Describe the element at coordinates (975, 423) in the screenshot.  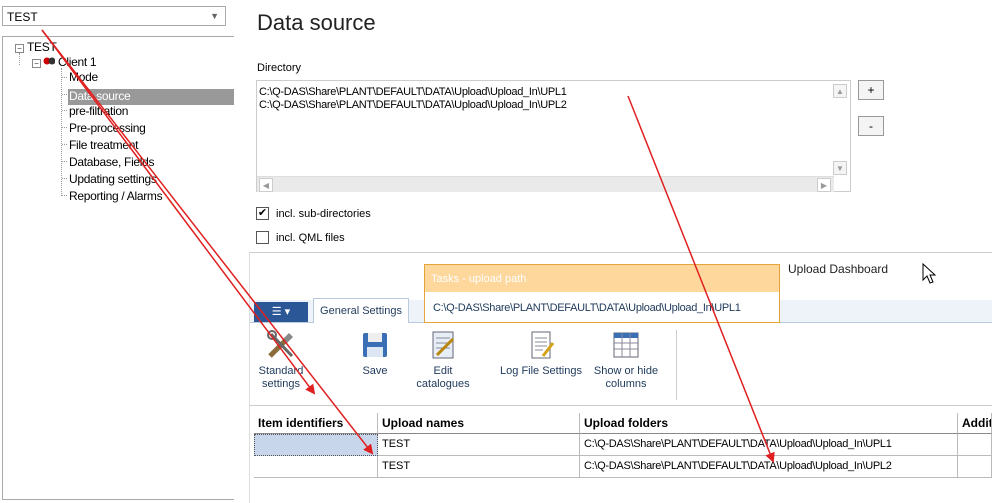
I see `column-header-additional: Additi` at that location.